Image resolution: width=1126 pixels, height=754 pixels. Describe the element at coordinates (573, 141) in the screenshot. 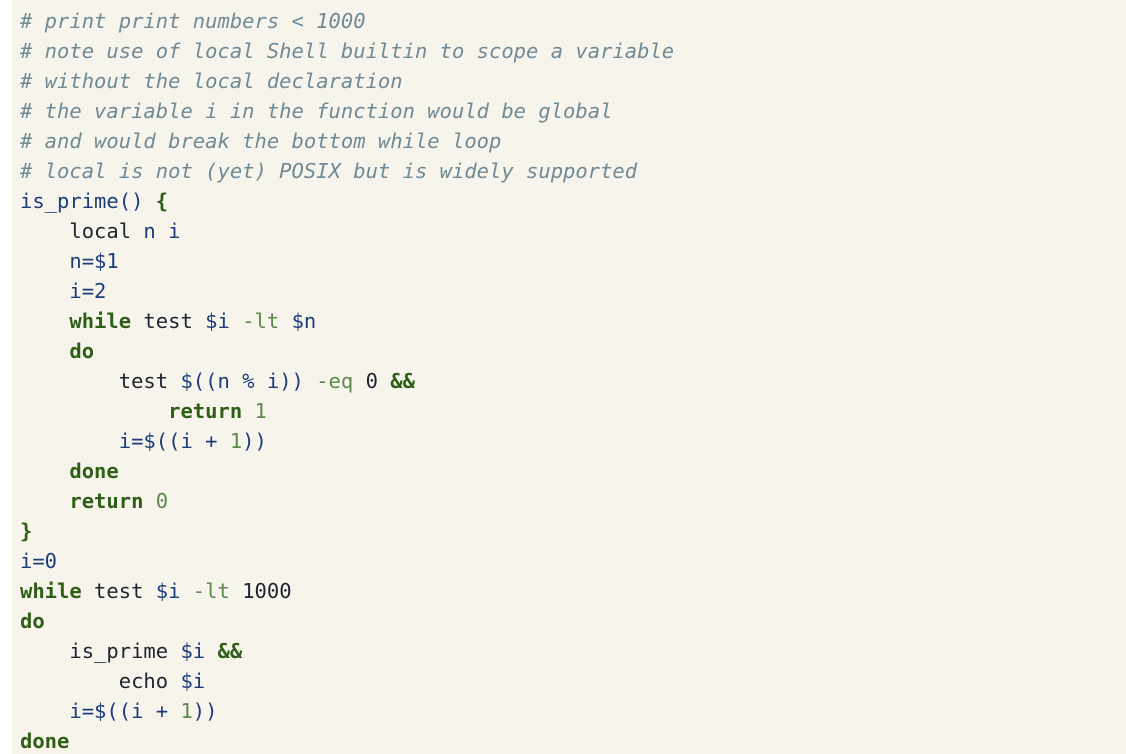

I see `code-line: # and would break the bottom while loop` at that location.